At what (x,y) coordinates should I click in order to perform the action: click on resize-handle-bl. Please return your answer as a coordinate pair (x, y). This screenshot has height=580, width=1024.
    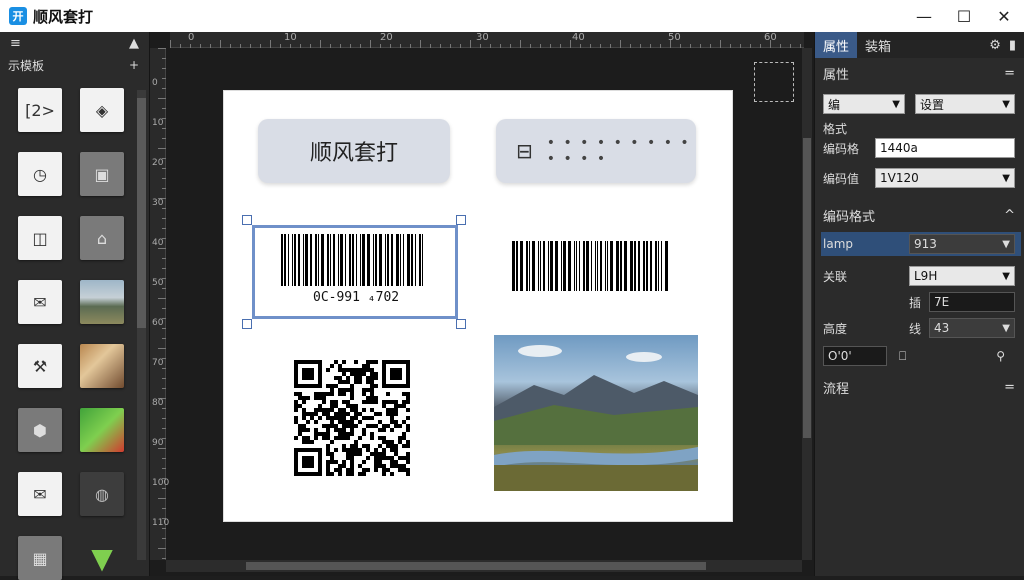
    Looking at the image, I should click on (247, 324).